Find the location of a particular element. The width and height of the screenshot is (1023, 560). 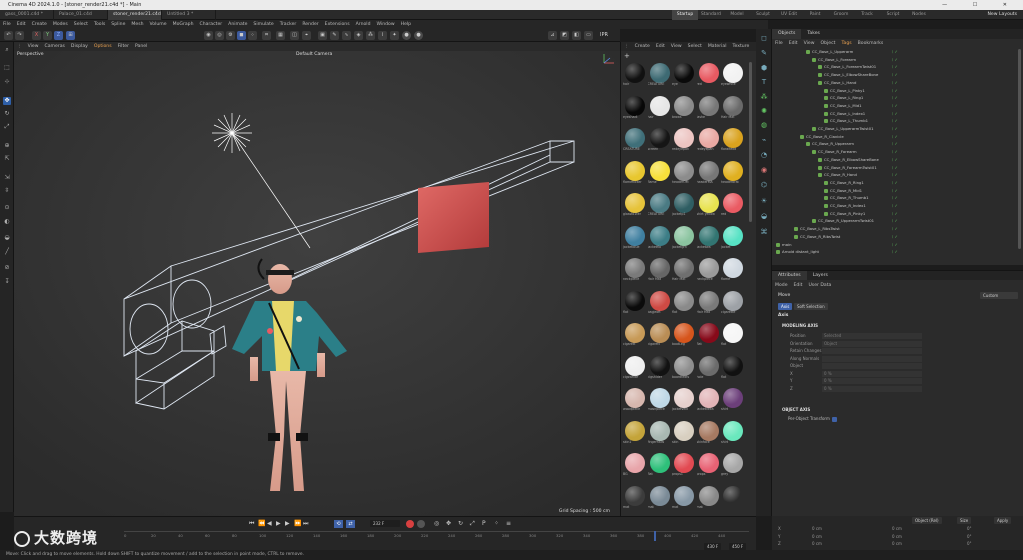

object-tree-row: CC_Base_R_Ring1 ⁝ ✓ is located at coordinates (875, 183).